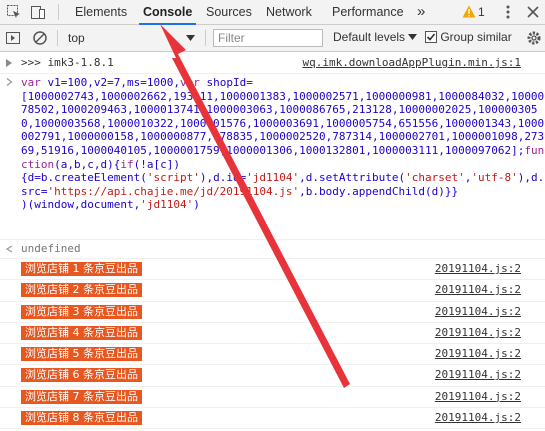 The image size is (545, 431). I want to click on clear-console-icon, so click(40, 38).